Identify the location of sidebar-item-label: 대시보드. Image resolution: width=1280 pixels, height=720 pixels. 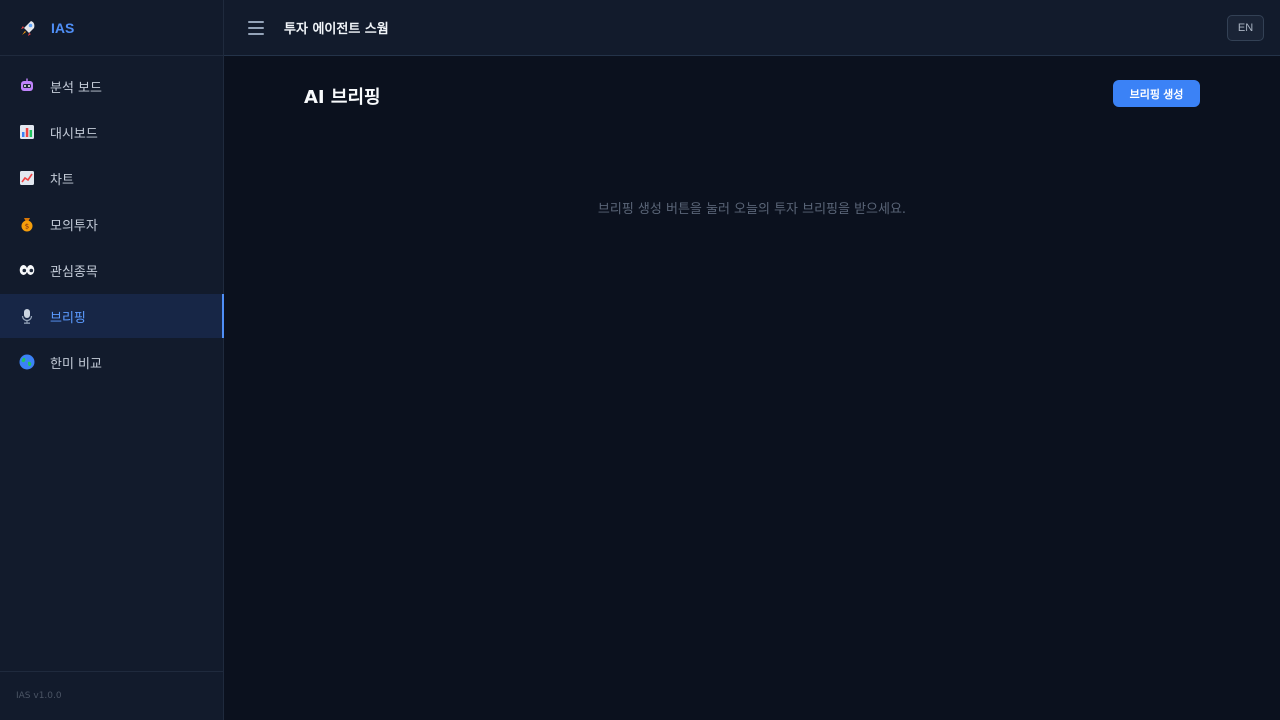
(74, 134).